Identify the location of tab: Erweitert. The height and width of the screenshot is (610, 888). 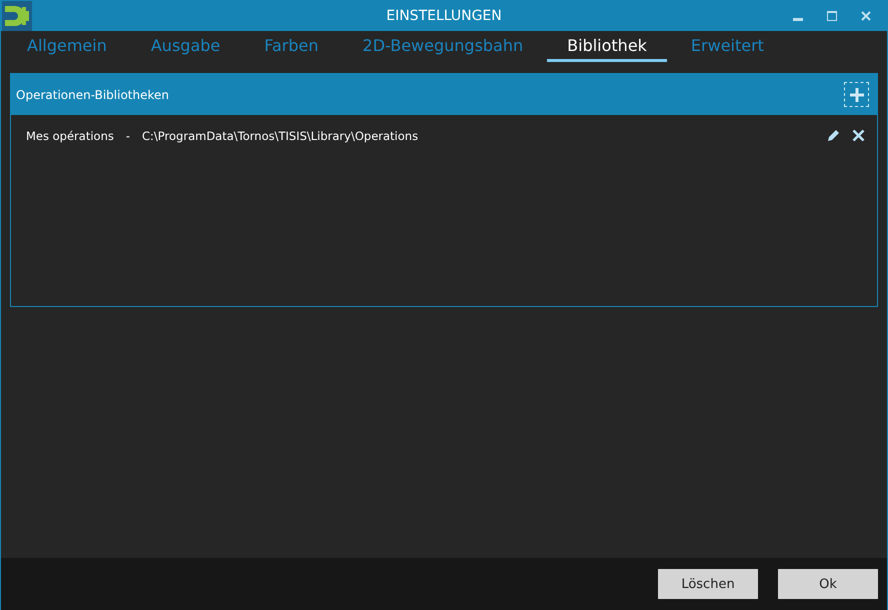
(727, 46).